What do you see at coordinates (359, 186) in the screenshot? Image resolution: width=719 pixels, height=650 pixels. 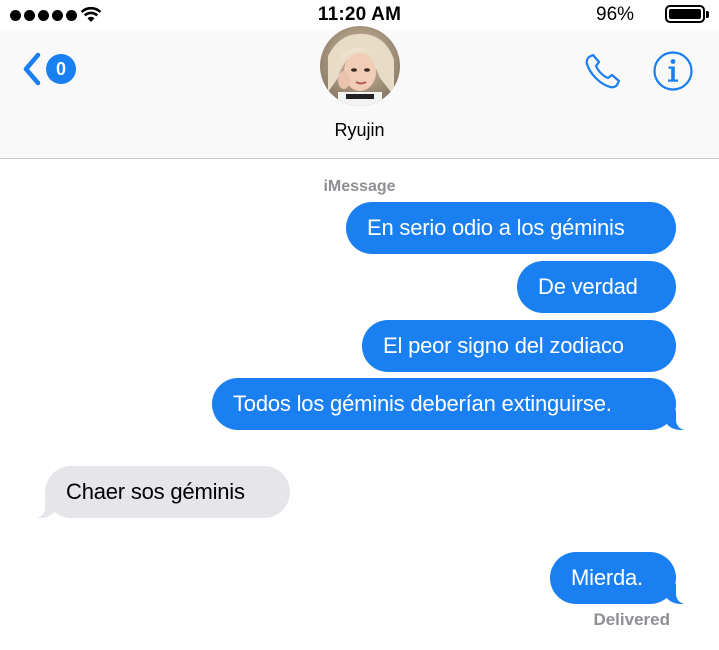 I see `service-label: iMessage` at bounding box center [359, 186].